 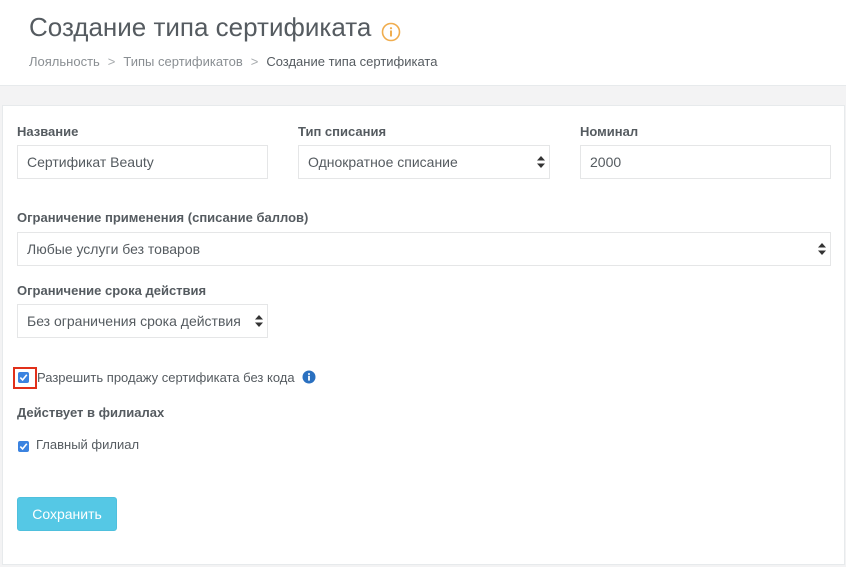 What do you see at coordinates (90, 162) in the screenshot?
I see `name-input-value: Сертификат Beauty` at bounding box center [90, 162].